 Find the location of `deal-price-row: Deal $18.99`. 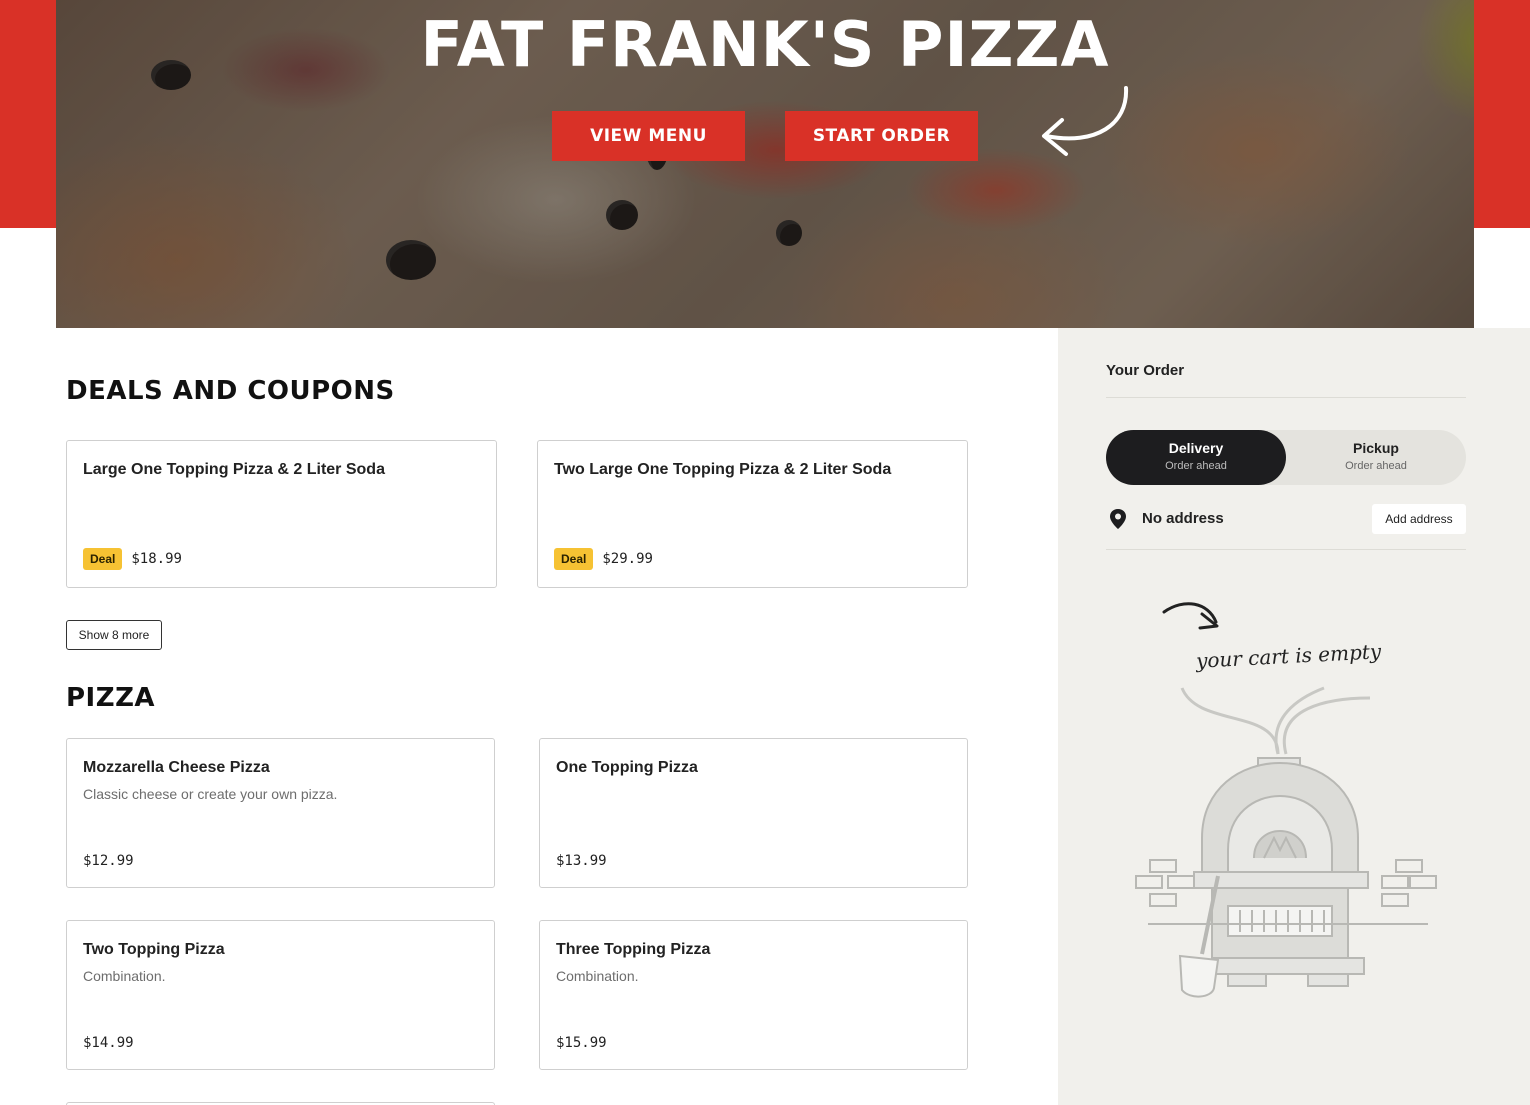

deal-price-row: Deal $18.99 is located at coordinates (132, 559).